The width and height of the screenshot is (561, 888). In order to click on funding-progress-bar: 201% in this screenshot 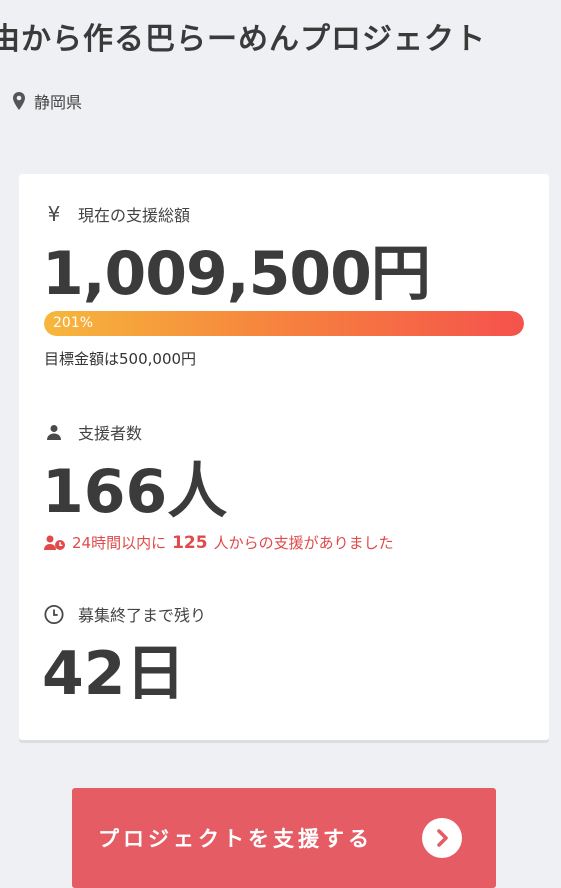, I will do `click(284, 323)`.